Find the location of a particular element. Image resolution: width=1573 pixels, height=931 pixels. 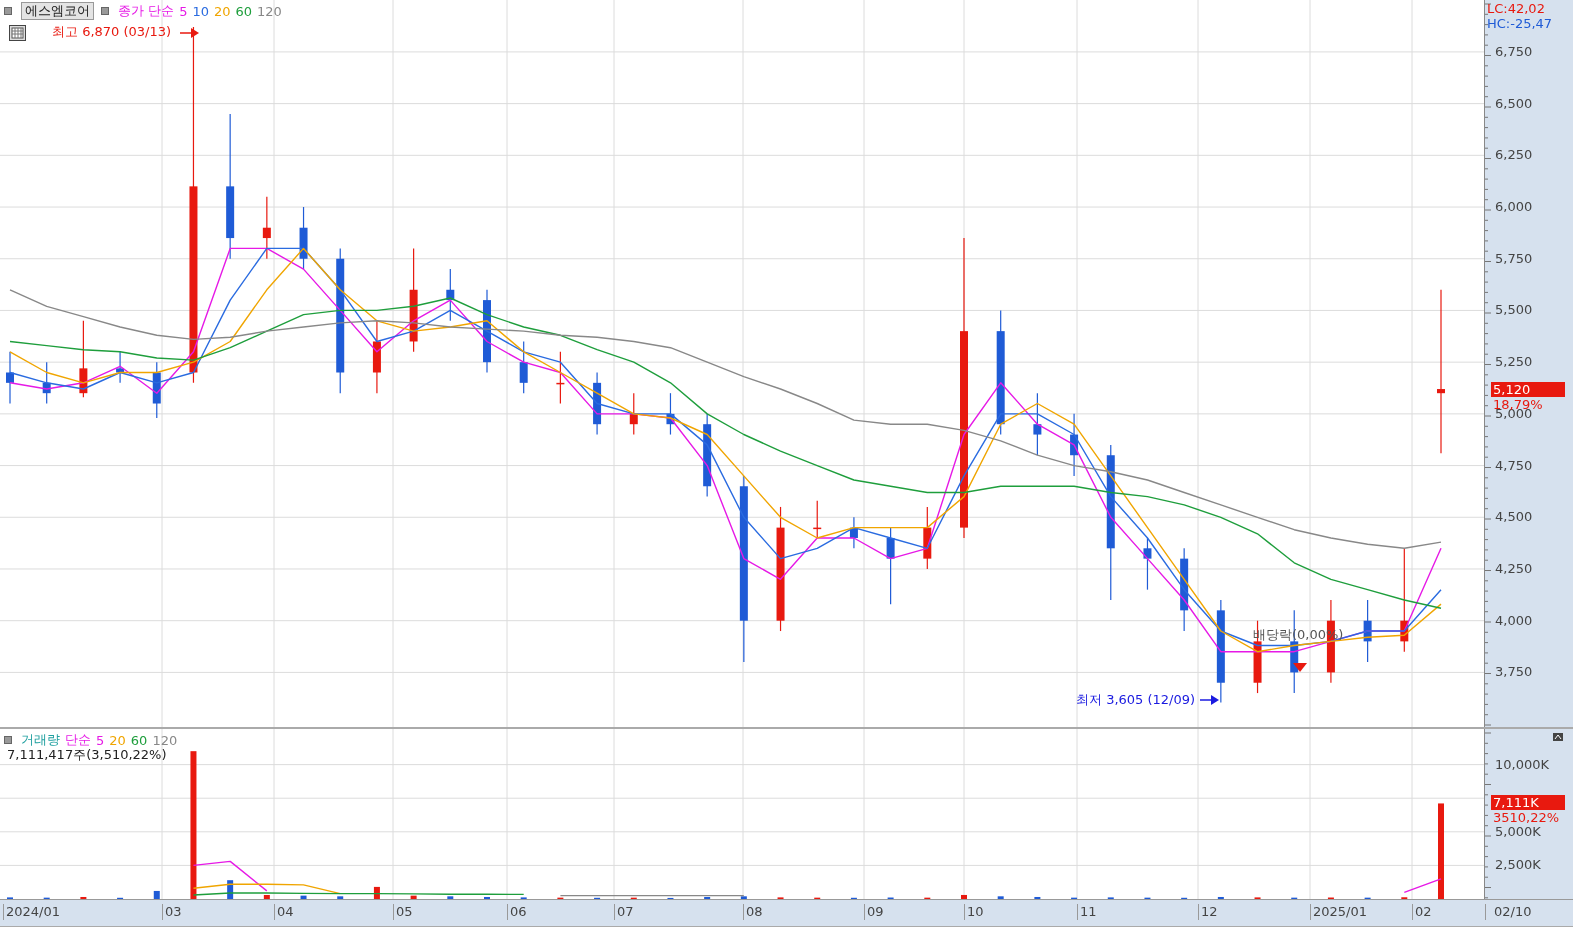

date-label: 04 is located at coordinates (284, 912).